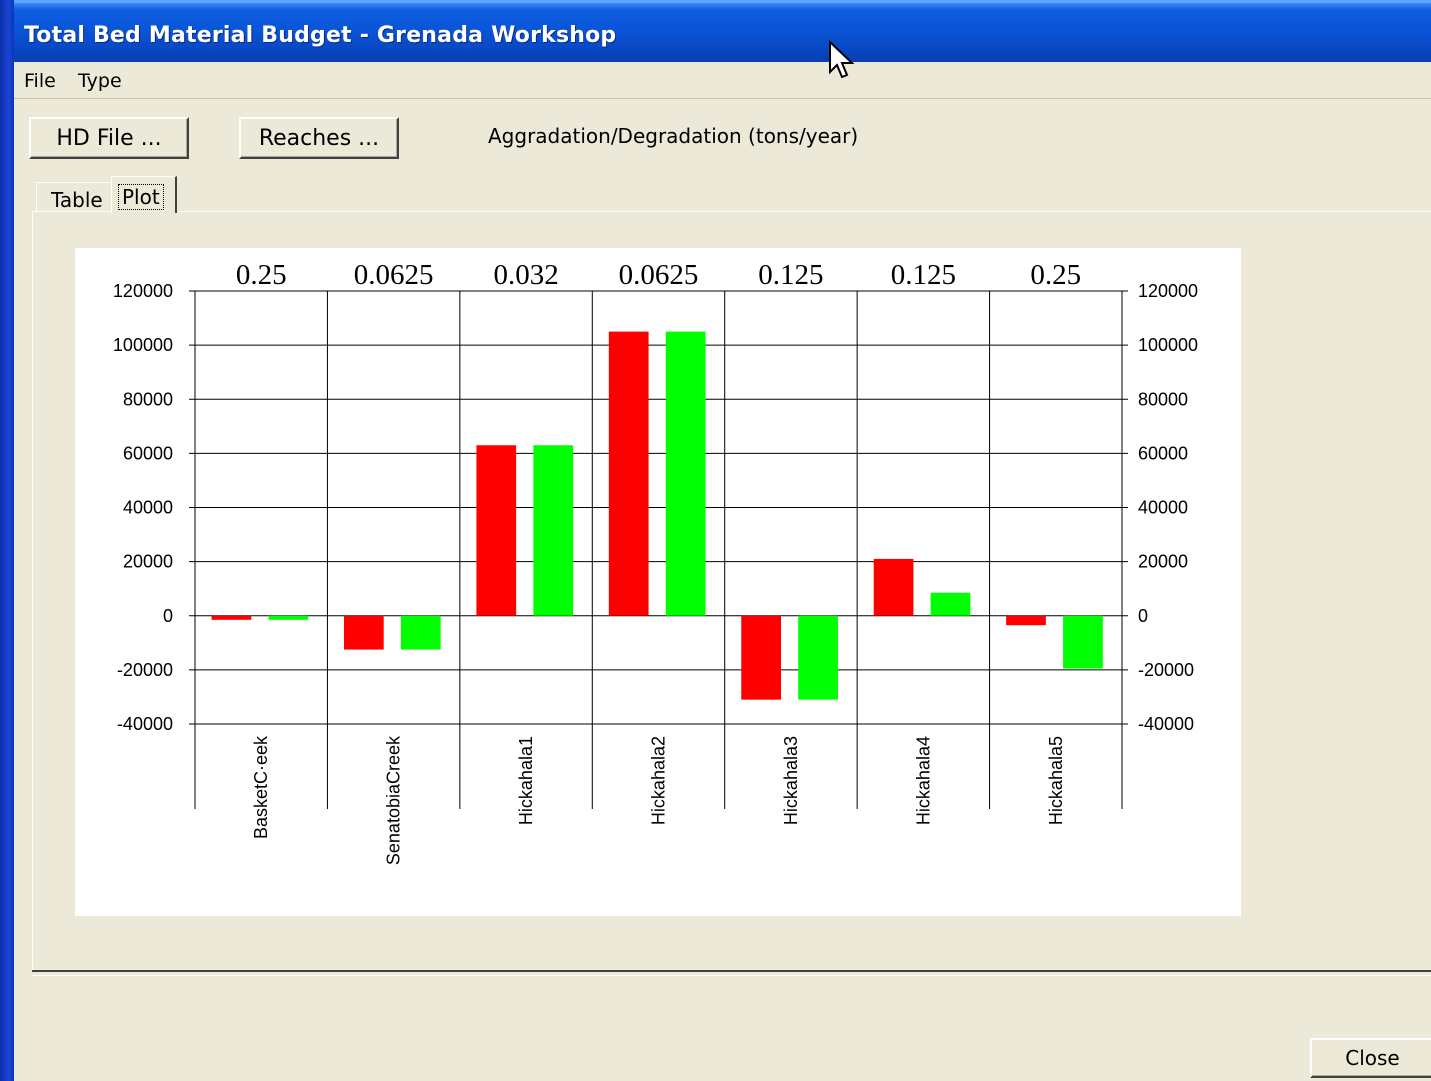  What do you see at coordinates (1056, 780) in the screenshot?
I see `category-label: Hickahala5` at bounding box center [1056, 780].